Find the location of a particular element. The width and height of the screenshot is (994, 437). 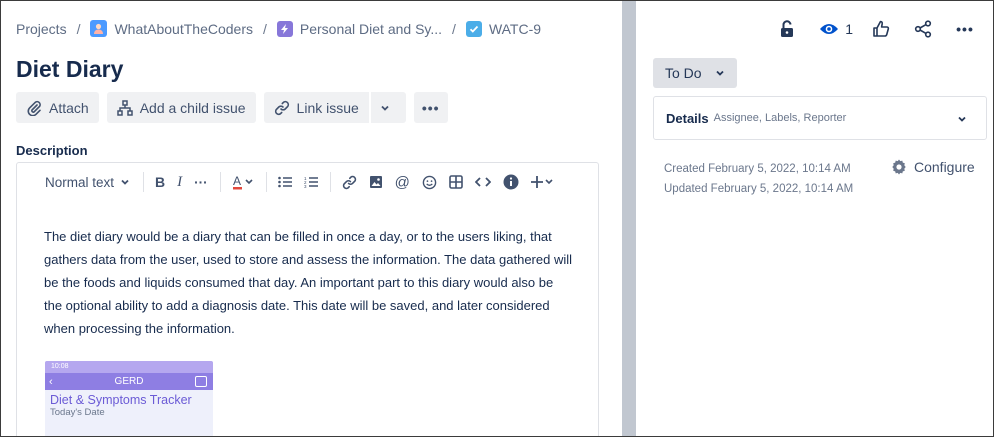

preview-app-bar: ‹ GERD is located at coordinates (129, 381).